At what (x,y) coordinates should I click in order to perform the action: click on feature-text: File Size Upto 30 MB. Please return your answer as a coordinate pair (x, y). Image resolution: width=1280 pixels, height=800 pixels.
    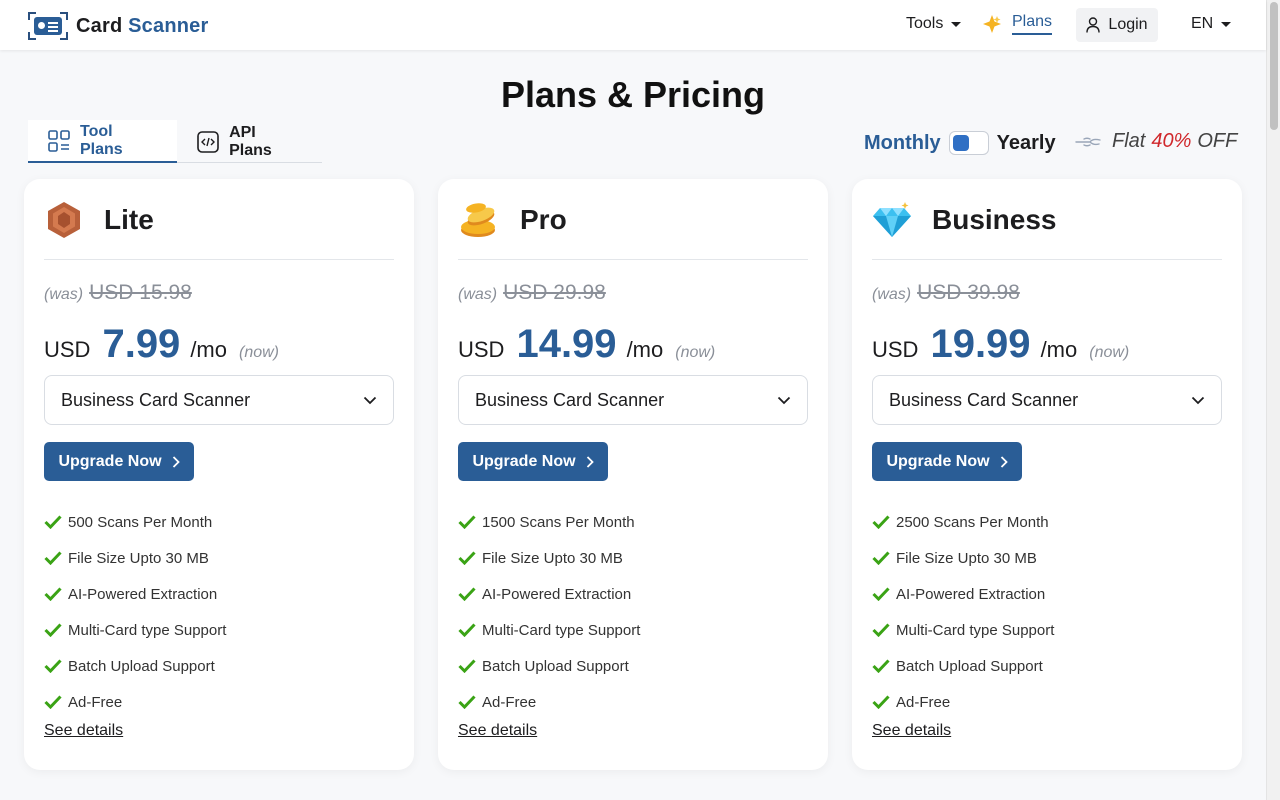
    Looking at the image, I should click on (966, 558).